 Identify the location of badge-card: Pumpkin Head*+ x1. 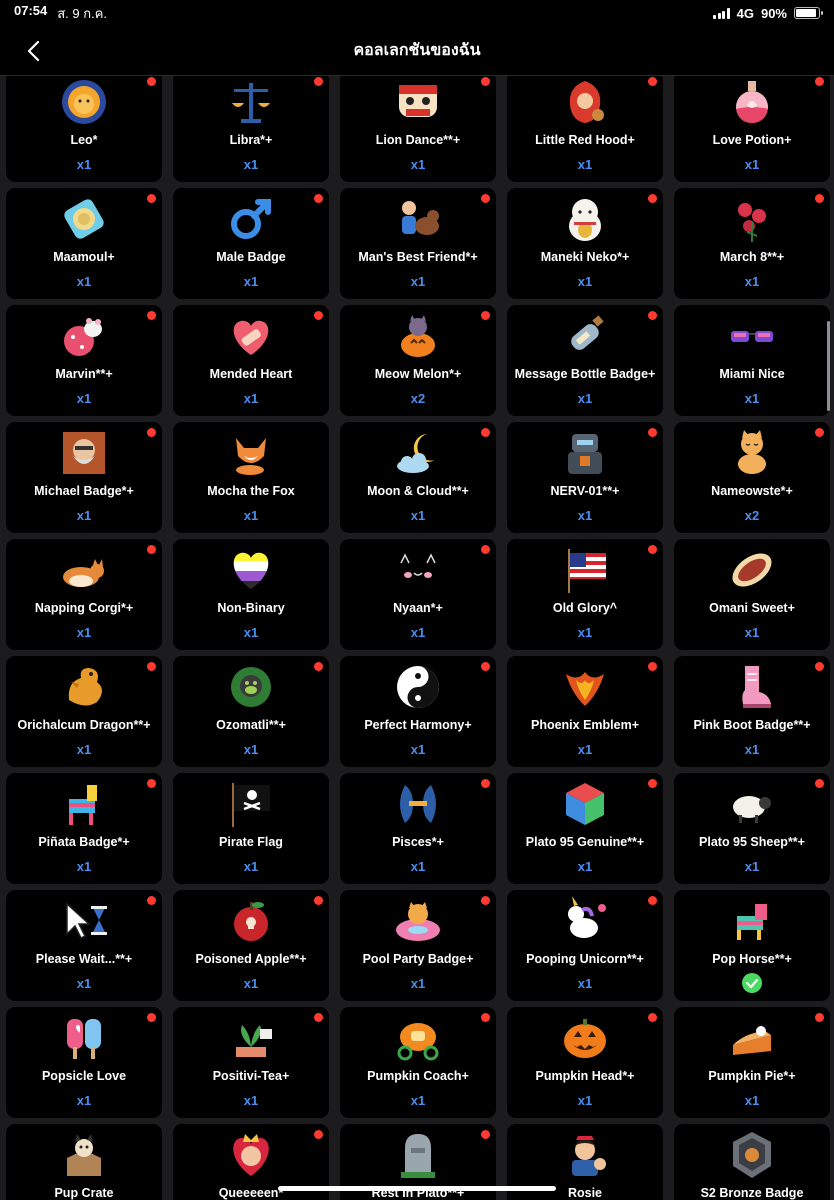
(585, 1062).